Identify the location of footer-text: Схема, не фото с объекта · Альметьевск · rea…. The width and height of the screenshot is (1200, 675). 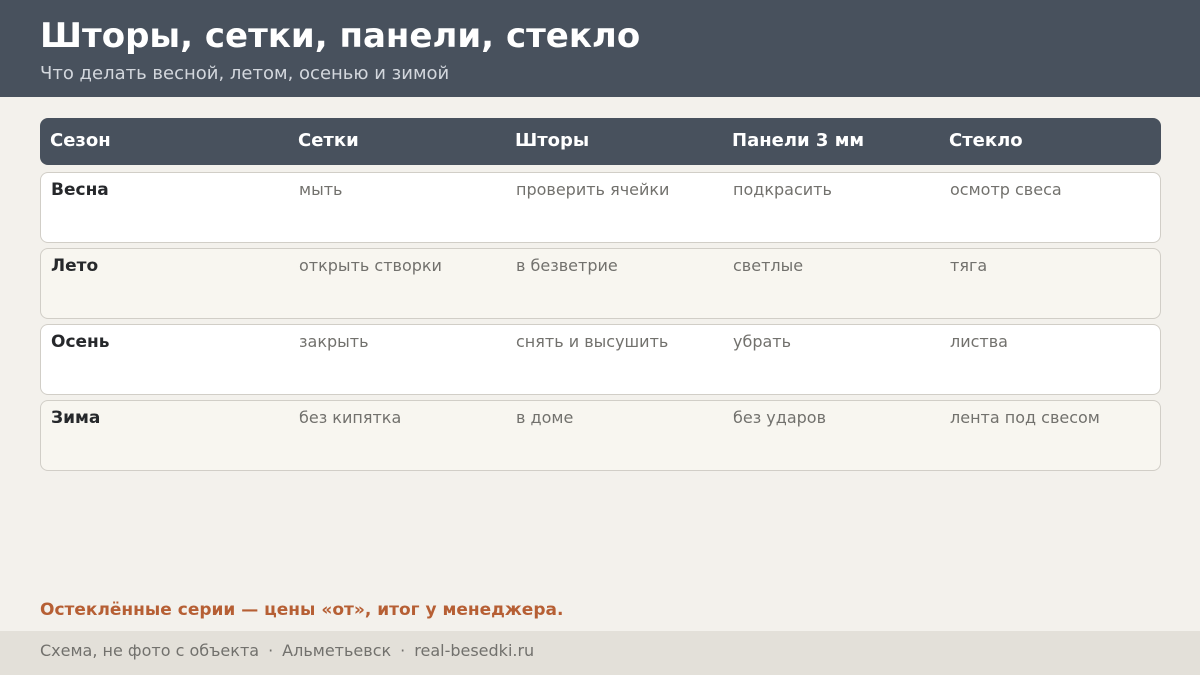
(287, 650).